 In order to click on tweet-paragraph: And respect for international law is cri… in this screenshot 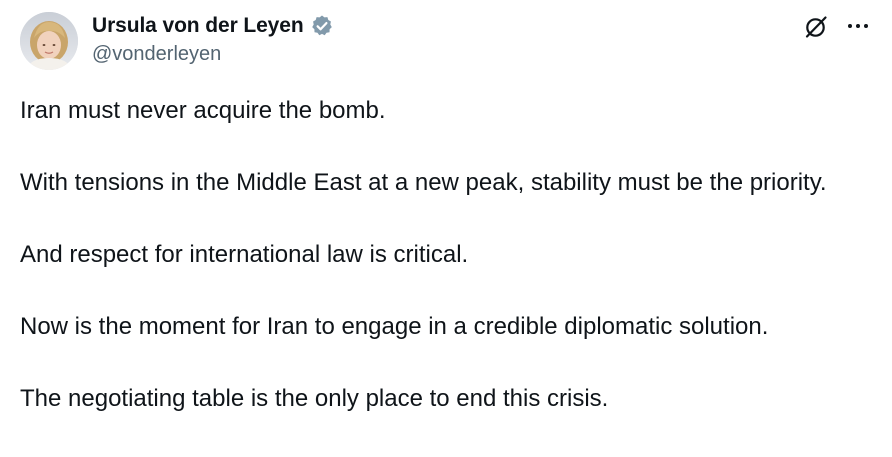, I will do `click(244, 254)`.